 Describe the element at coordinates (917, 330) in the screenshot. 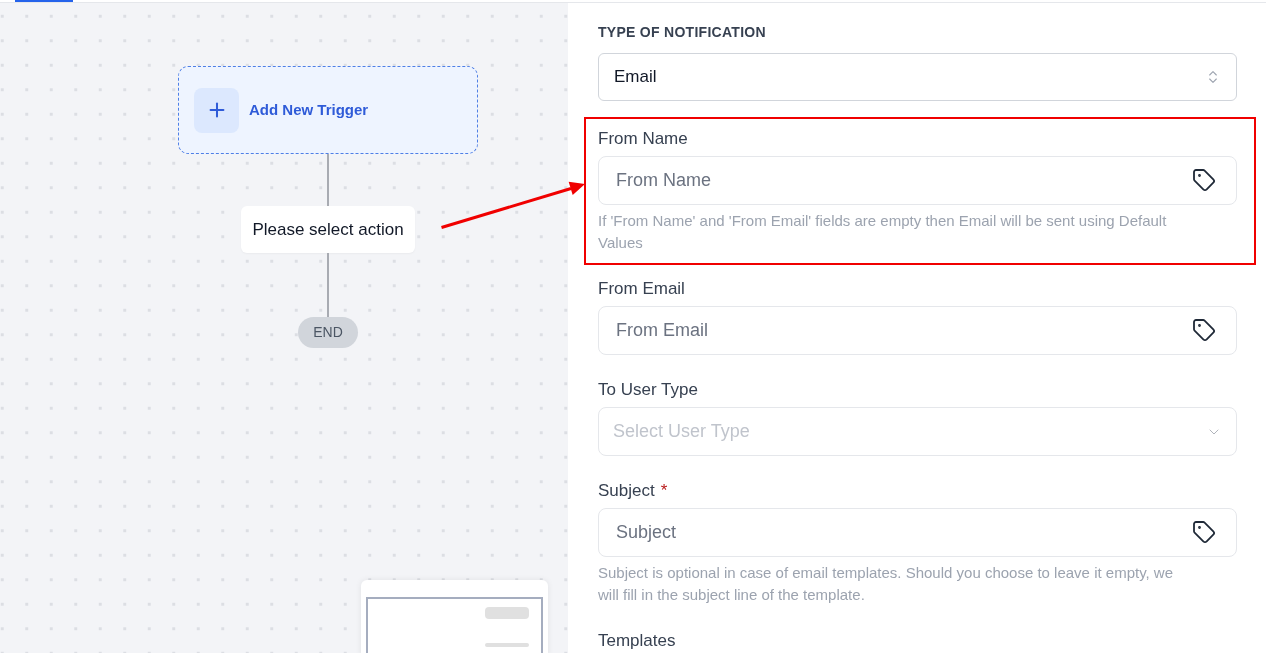

I see `text-input: From Email` at that location.